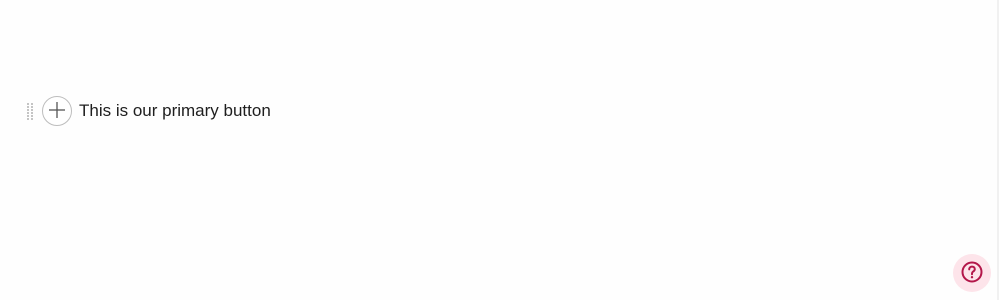  I want to click on question-mark-icon, so click(972, 273).